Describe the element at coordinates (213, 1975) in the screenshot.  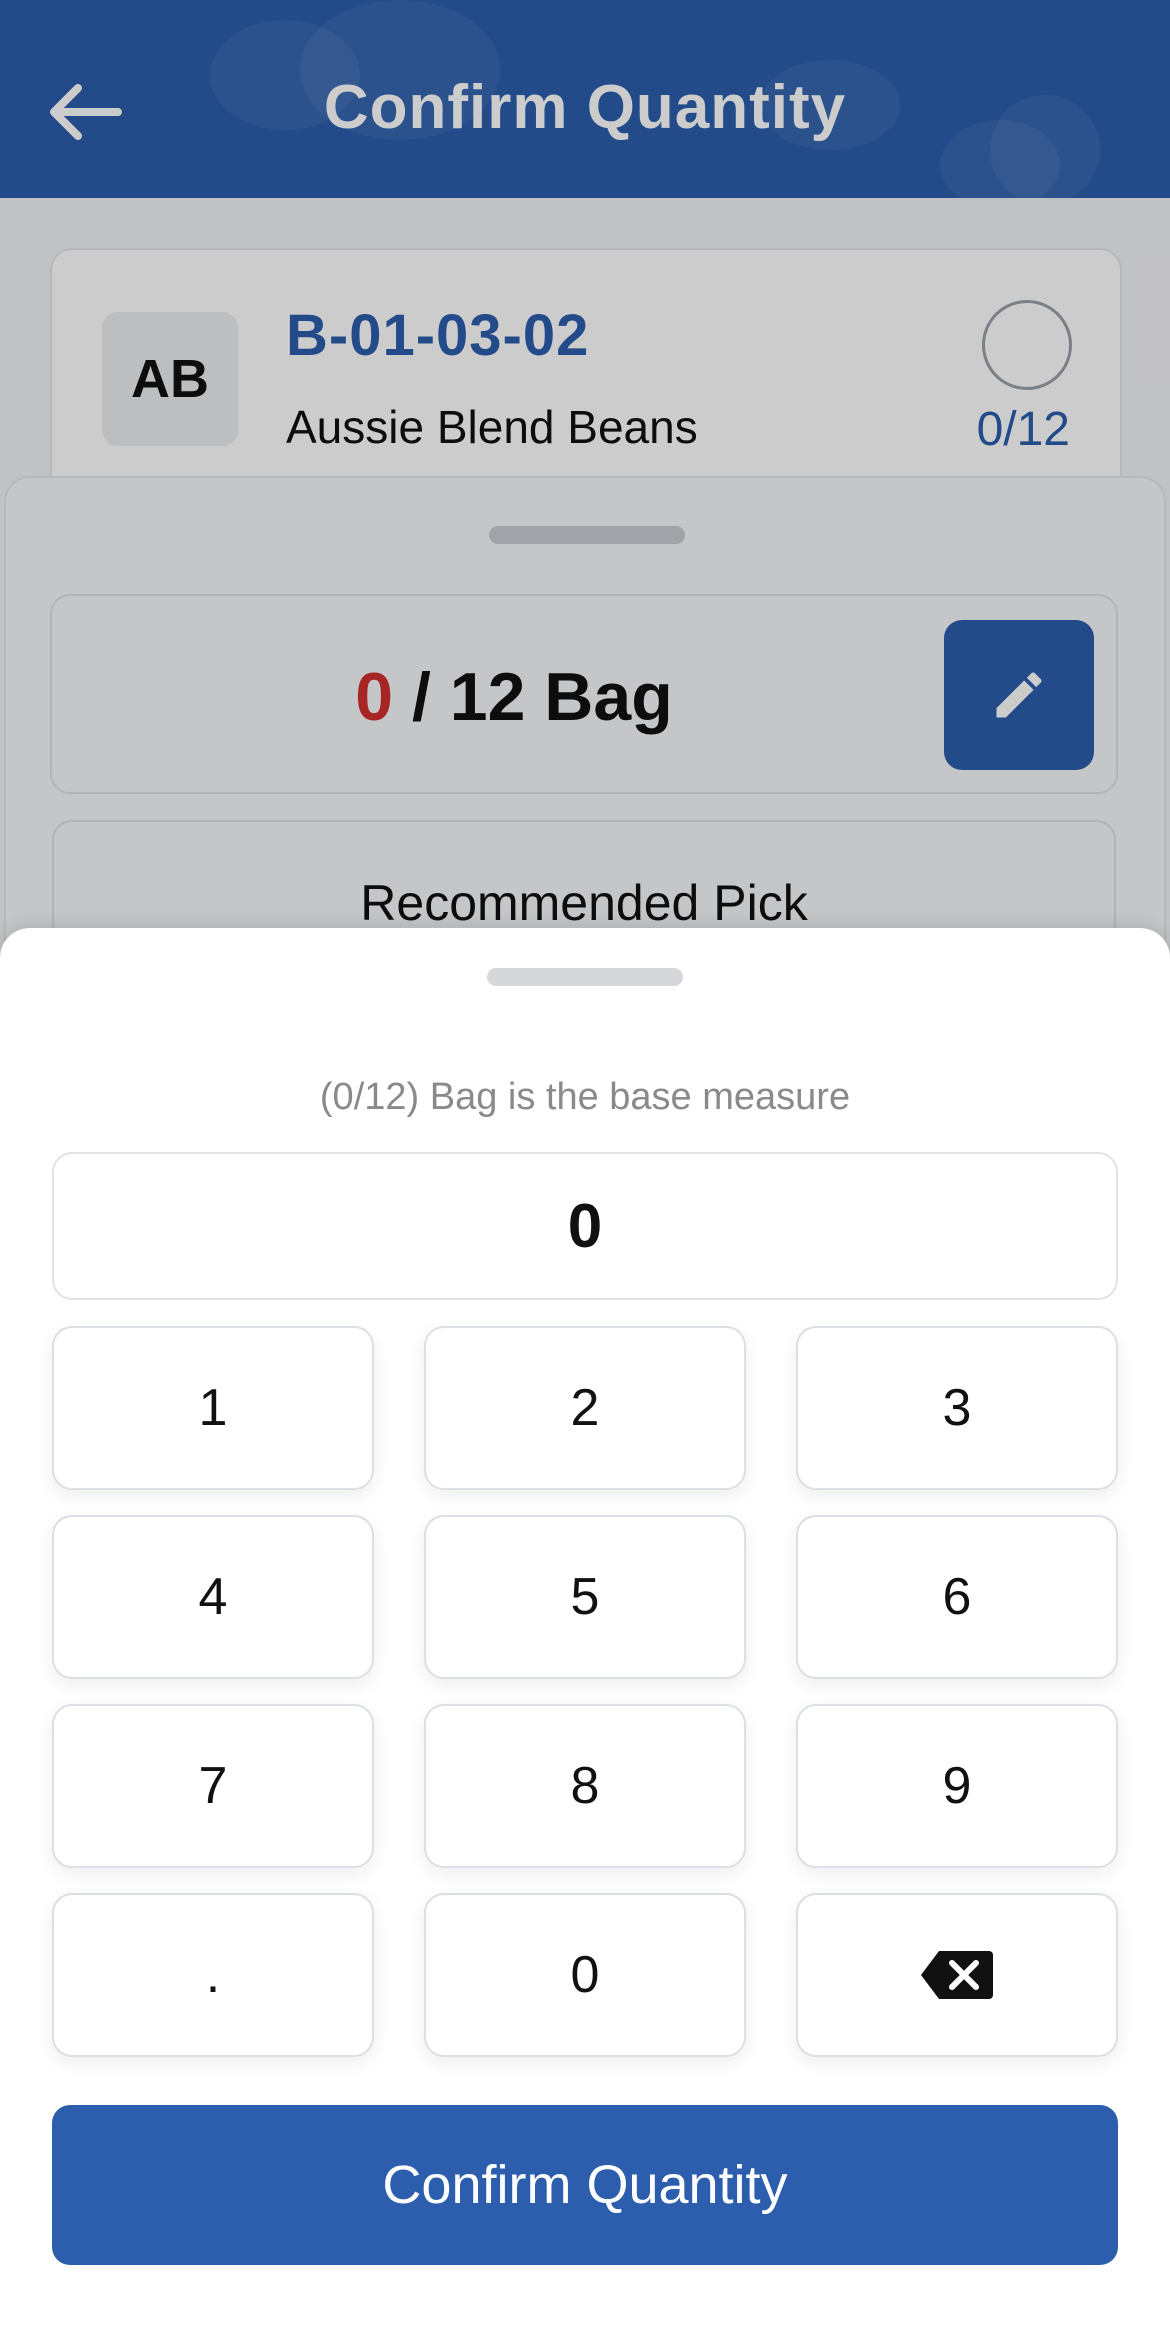
I see `key-decimal: .` at that location.